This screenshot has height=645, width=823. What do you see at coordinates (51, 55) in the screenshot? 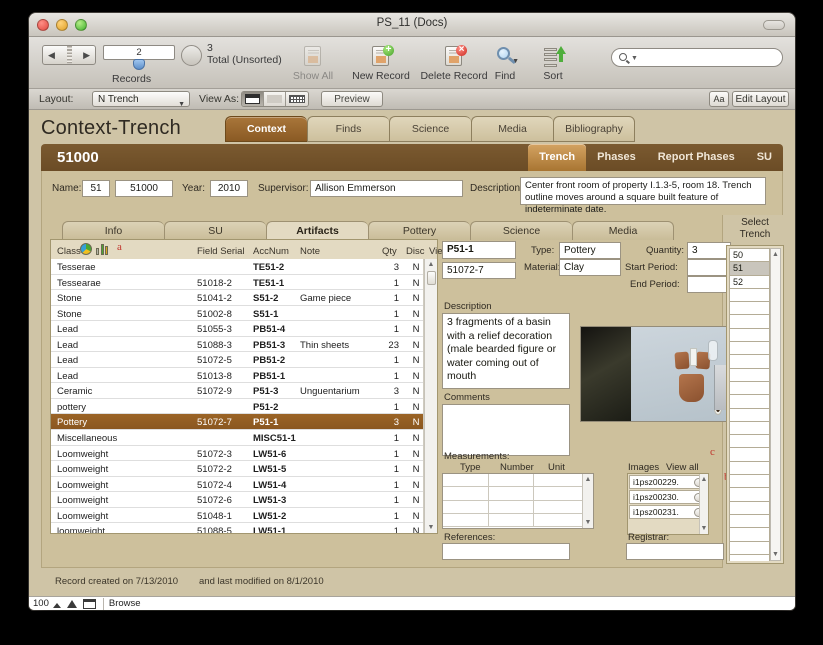
I see `previous-record-icon: ◀` at bounding box center [51, 55].